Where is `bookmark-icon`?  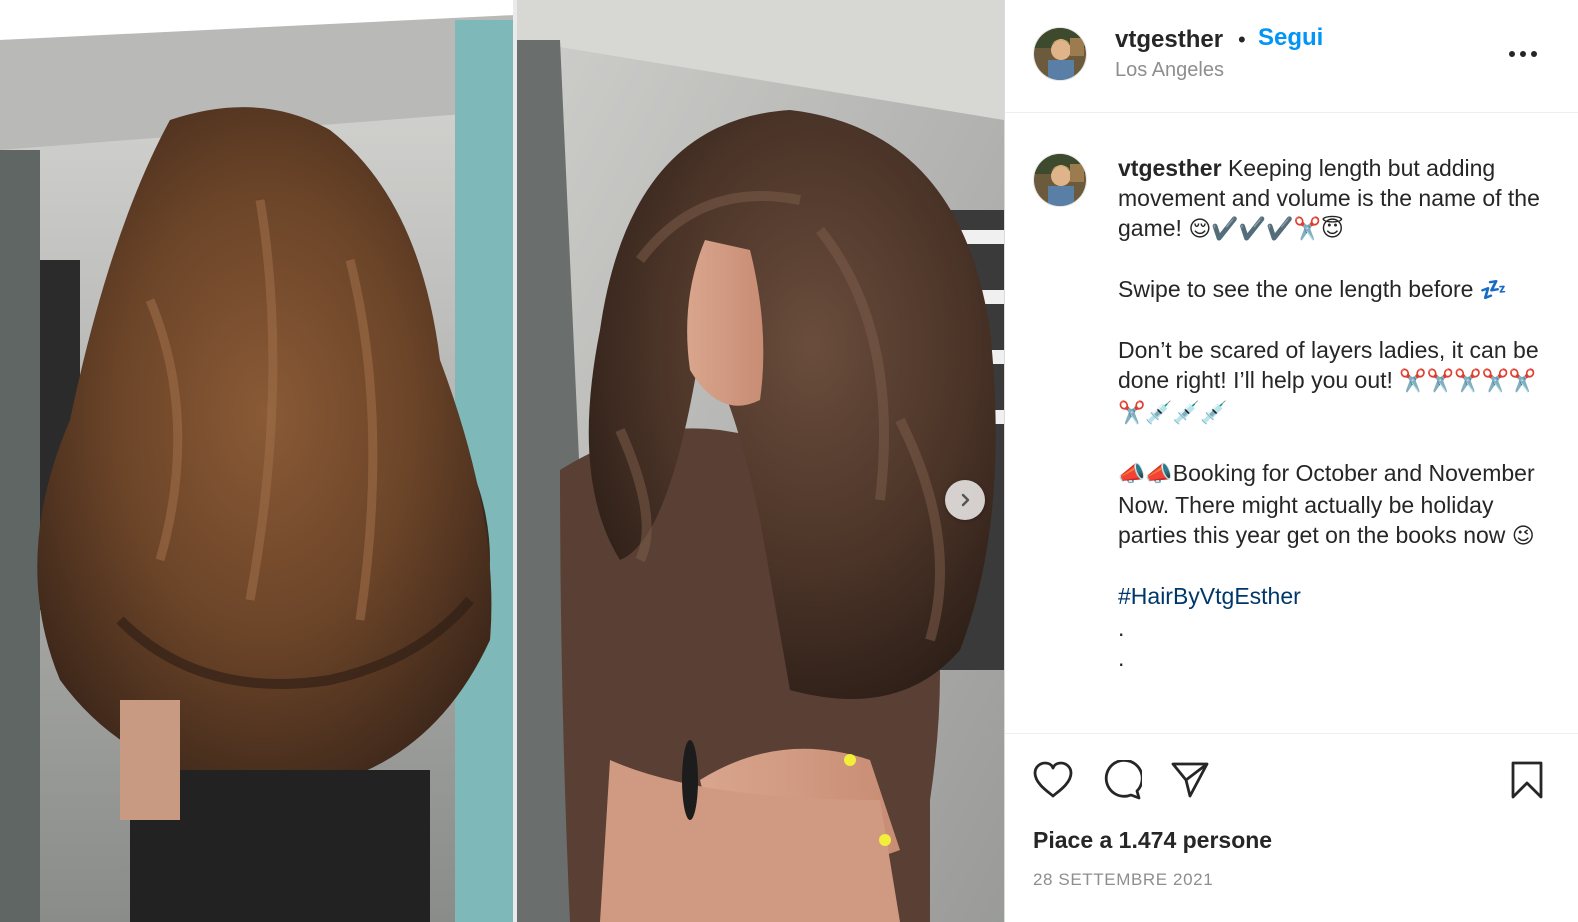 bookmark-icon is located at coordinates (1527, 780).